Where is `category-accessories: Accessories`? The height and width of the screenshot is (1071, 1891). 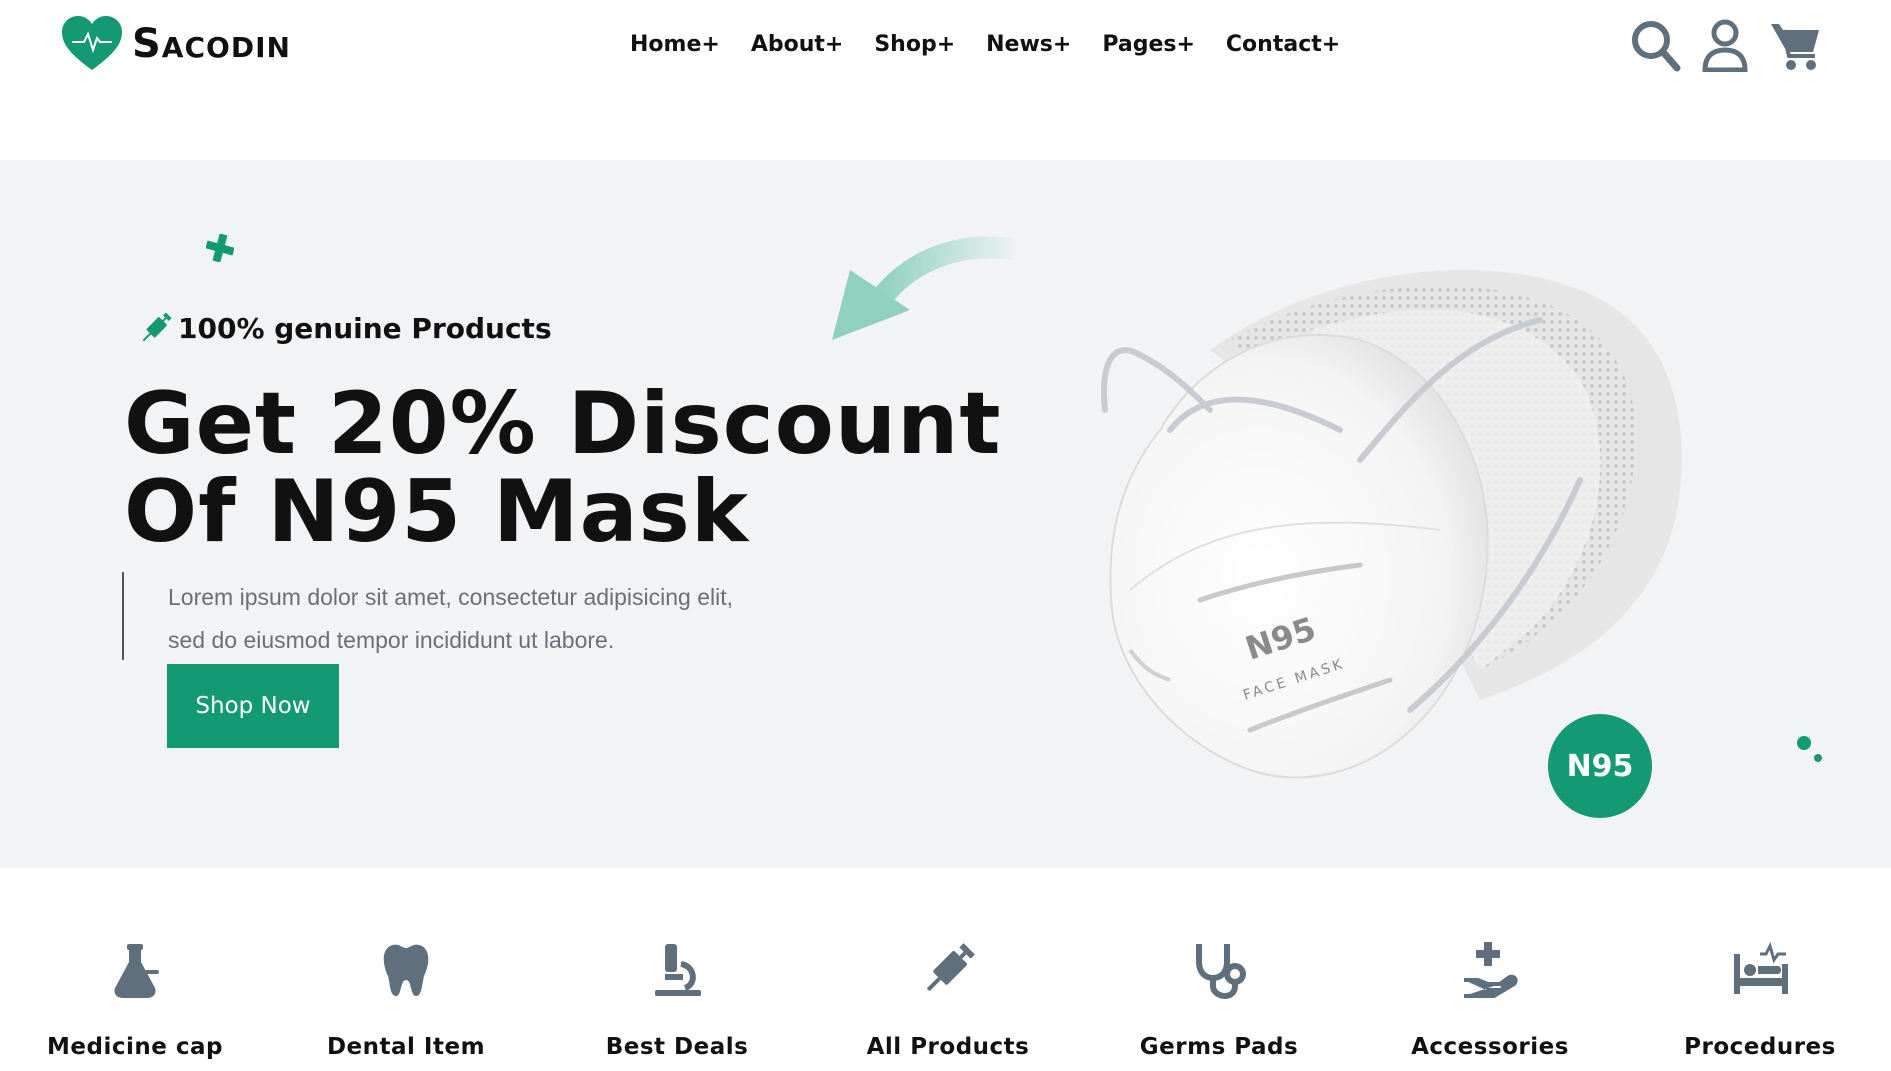
category-accessories: Accessories is located at coordinates (1490, 964).